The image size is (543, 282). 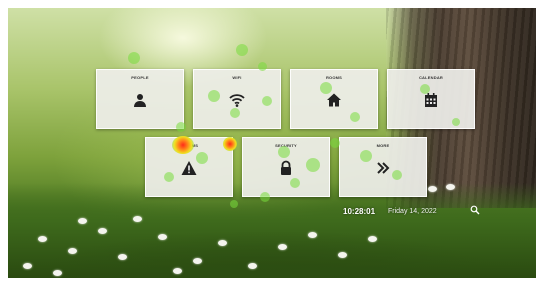 What do you see at coordinates (359, 211) in the screenshot?
I see `clock-time: 10:28:01` at bounding box center [359, 211].